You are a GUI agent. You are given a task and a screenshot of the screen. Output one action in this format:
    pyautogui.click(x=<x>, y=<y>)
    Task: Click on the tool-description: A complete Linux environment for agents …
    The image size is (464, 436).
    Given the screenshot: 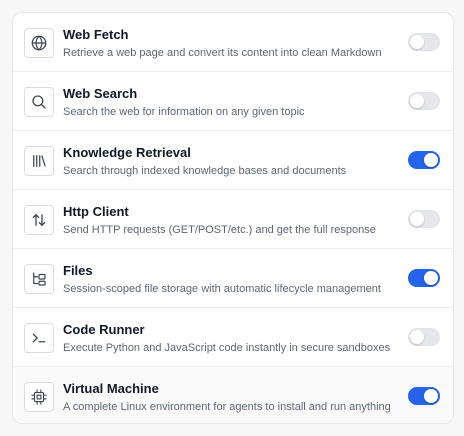 What is the action you would take?
    pyautogui.click(x=227, y=407)
    